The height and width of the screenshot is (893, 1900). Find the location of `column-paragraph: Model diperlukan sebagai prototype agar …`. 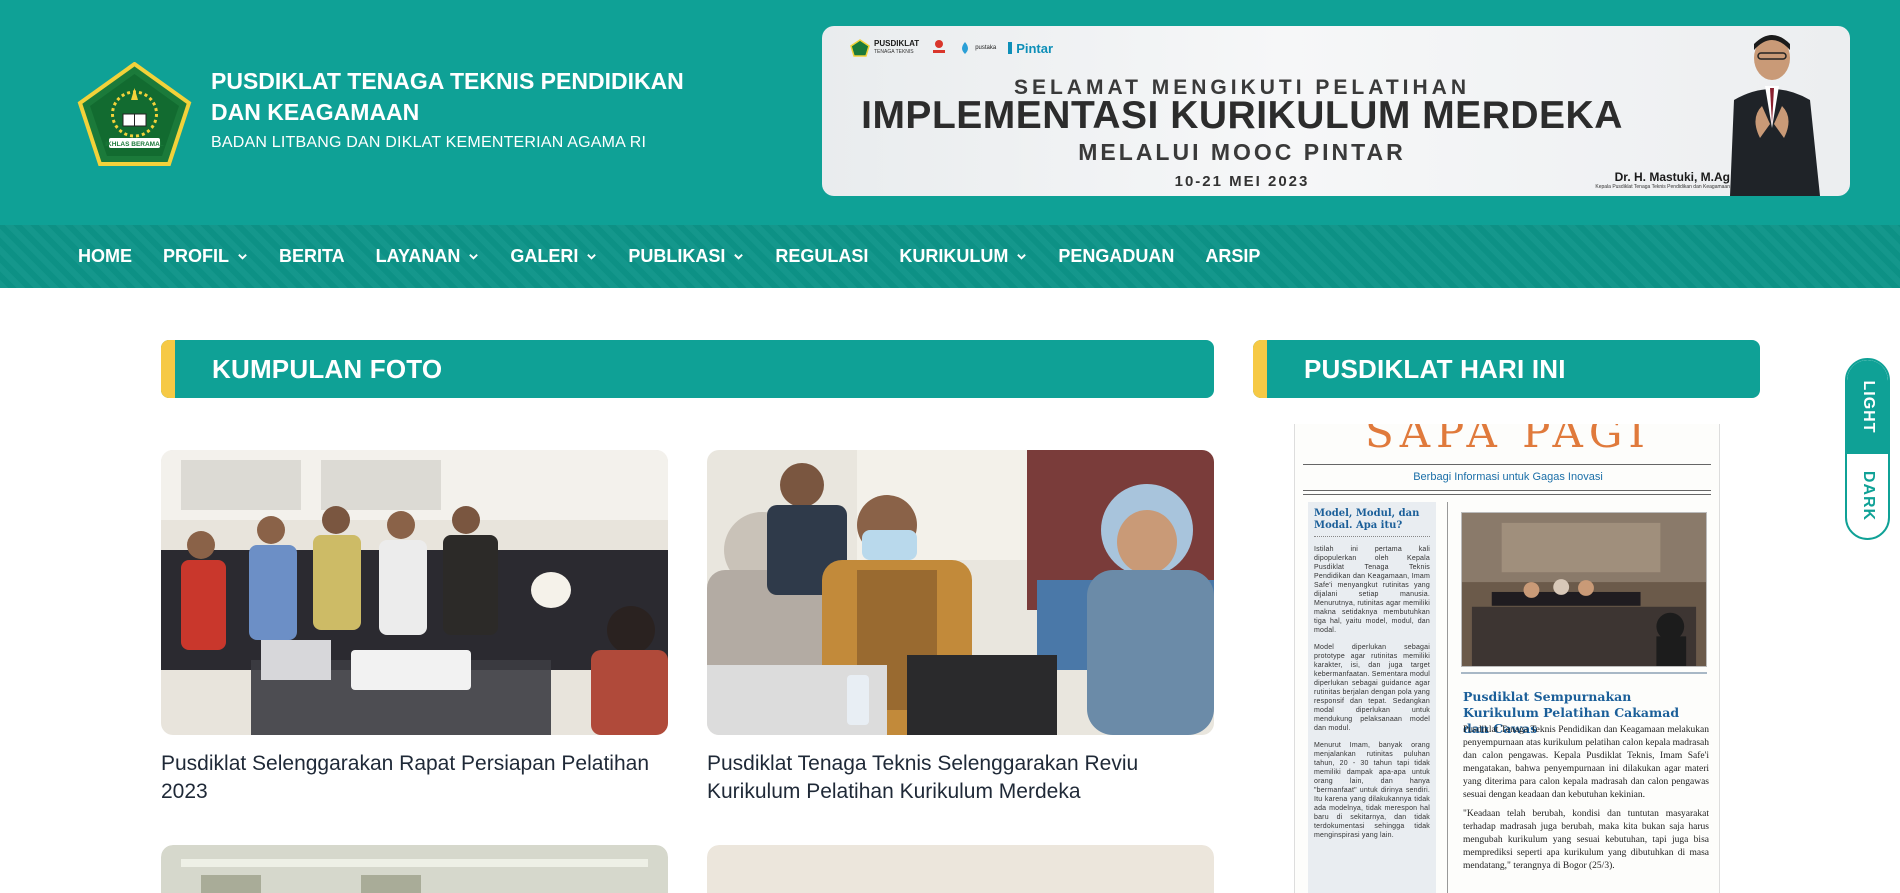

column-paragraph: Model diperlukan sebagai prototype agar … is located at coordinates (1372, 688).